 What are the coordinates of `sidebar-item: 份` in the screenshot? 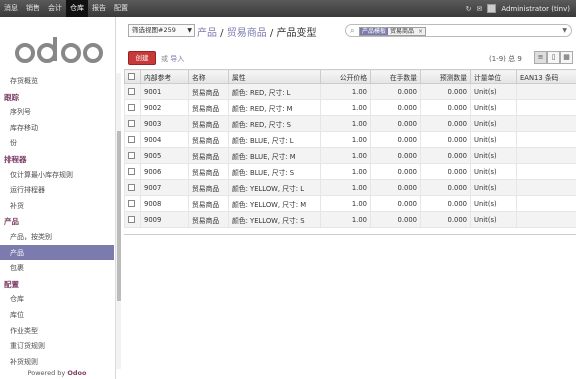 It's located at (57, 143).